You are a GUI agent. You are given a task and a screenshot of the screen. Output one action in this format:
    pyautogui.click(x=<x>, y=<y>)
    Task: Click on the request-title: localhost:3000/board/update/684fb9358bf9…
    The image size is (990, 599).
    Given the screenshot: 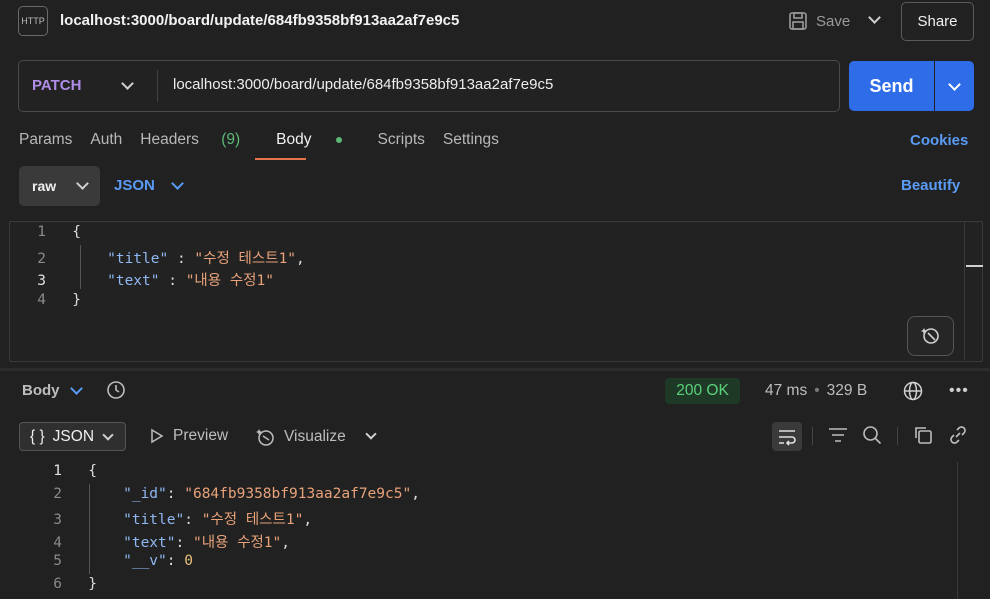 What is the action you would take?
    pyautogui.click(x=260, y=20)
    